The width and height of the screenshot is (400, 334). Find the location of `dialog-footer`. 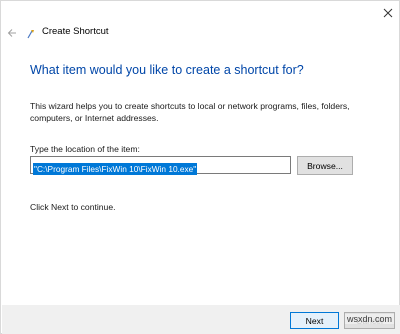

dialog-footer is located at coordinates (201, 319).